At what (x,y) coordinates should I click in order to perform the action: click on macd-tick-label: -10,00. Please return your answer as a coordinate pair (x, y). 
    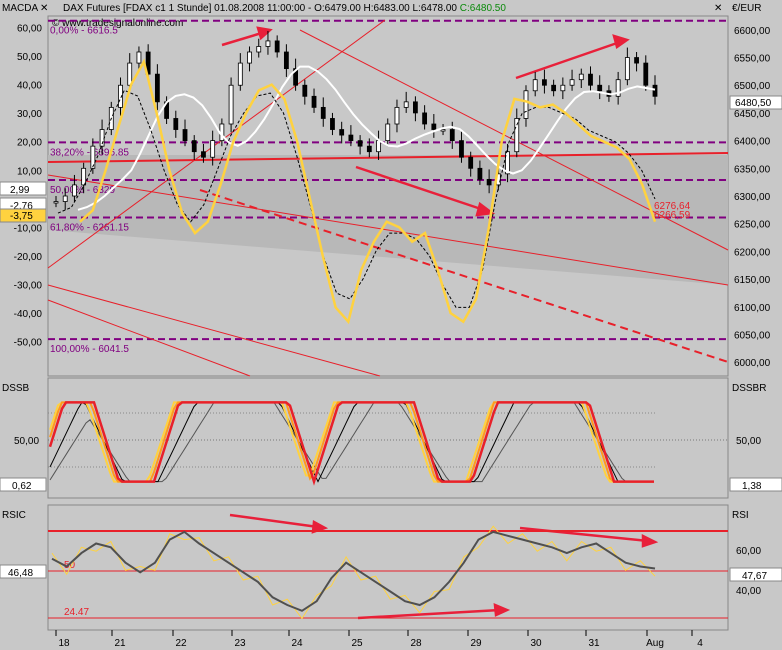
    Looking at the image, I should click on (28, 228).